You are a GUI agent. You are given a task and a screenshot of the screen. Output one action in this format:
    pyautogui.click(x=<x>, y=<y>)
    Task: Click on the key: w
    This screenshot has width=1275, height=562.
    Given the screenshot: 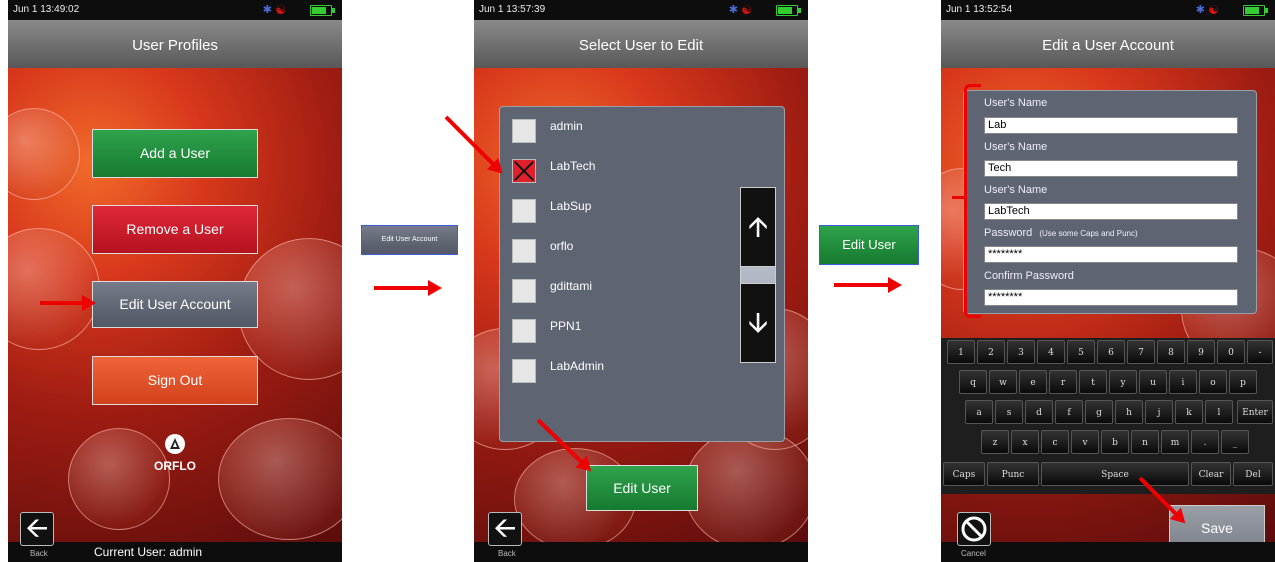 What is the action you would take?
    pyautogui.click(x=1003, y=382)
    